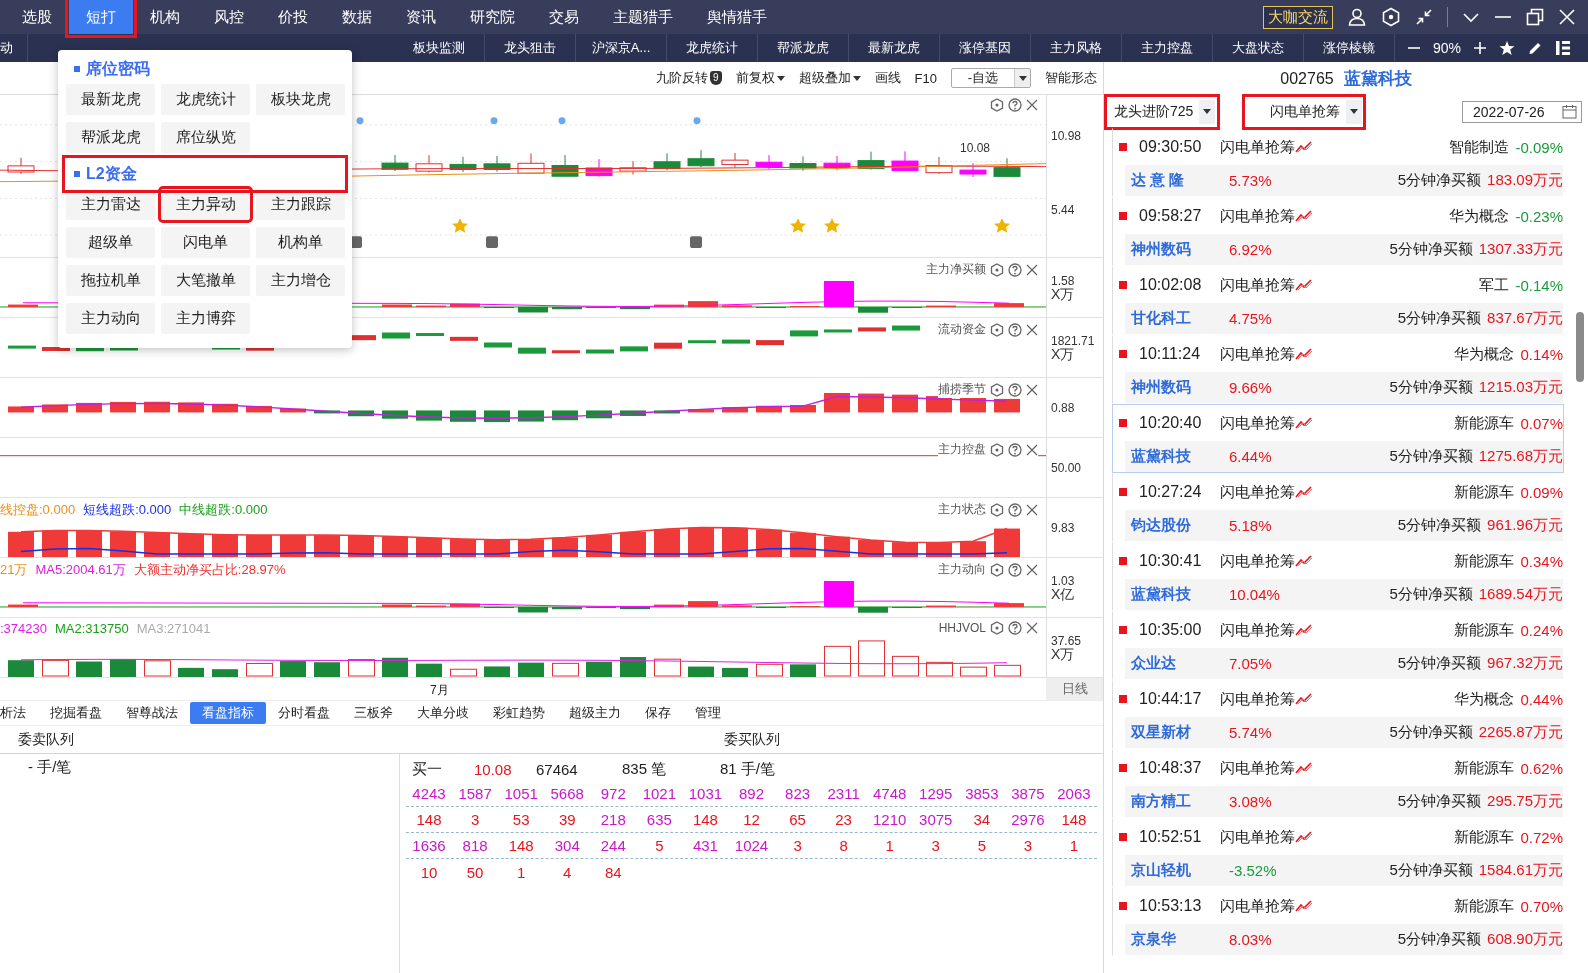 The height and width of the screenshot is (973, 1588). What do you see at coordinates (165, 17) in the screenshot?
I see `menu-item: 机构` at bounding box center [165, 17].